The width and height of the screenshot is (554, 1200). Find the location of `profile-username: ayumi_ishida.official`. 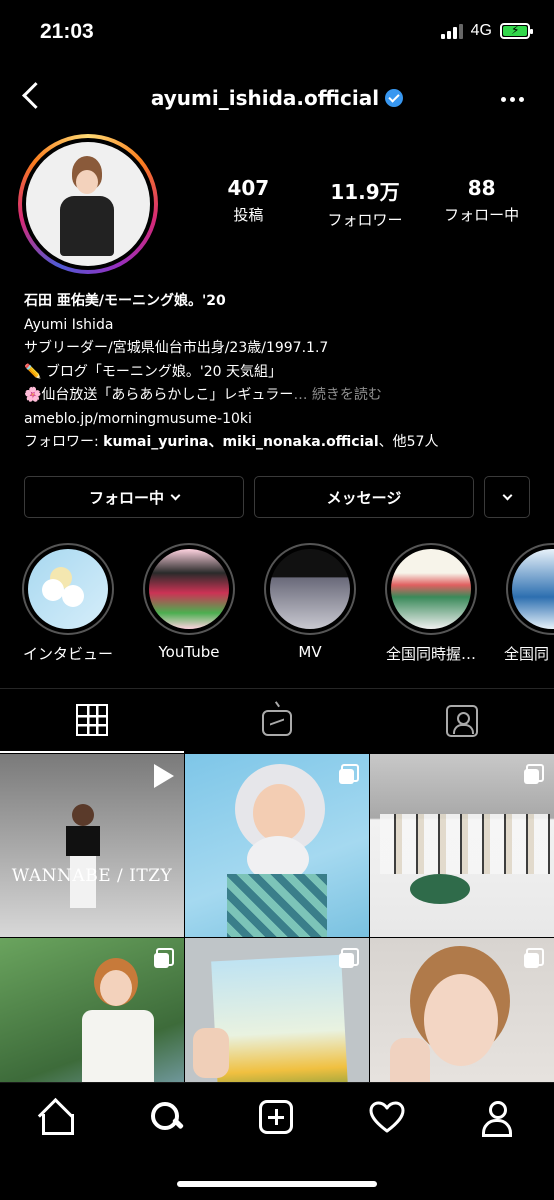

profile-username: ayumi_ishida.official is located at coordinates (277, 98).